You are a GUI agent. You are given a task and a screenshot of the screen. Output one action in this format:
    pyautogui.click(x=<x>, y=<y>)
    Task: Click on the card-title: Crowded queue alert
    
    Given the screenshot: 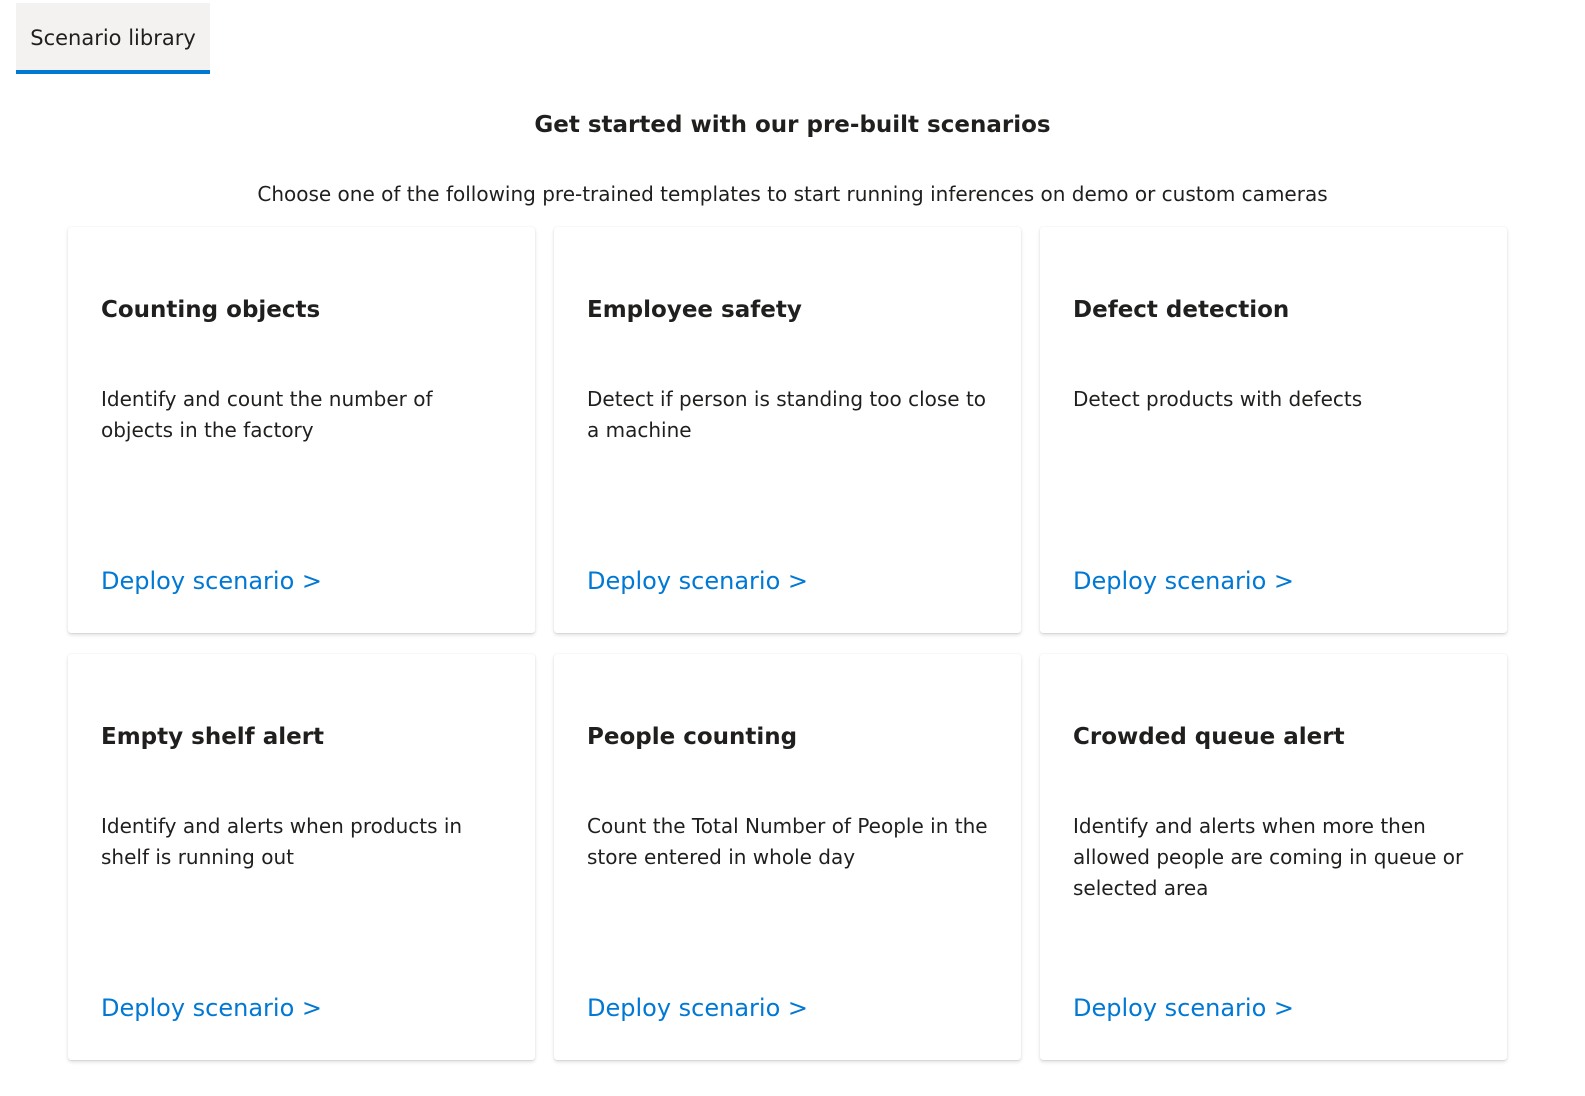 What is the action you would take?
    pyautogui.click(x=1209, y=737)
    